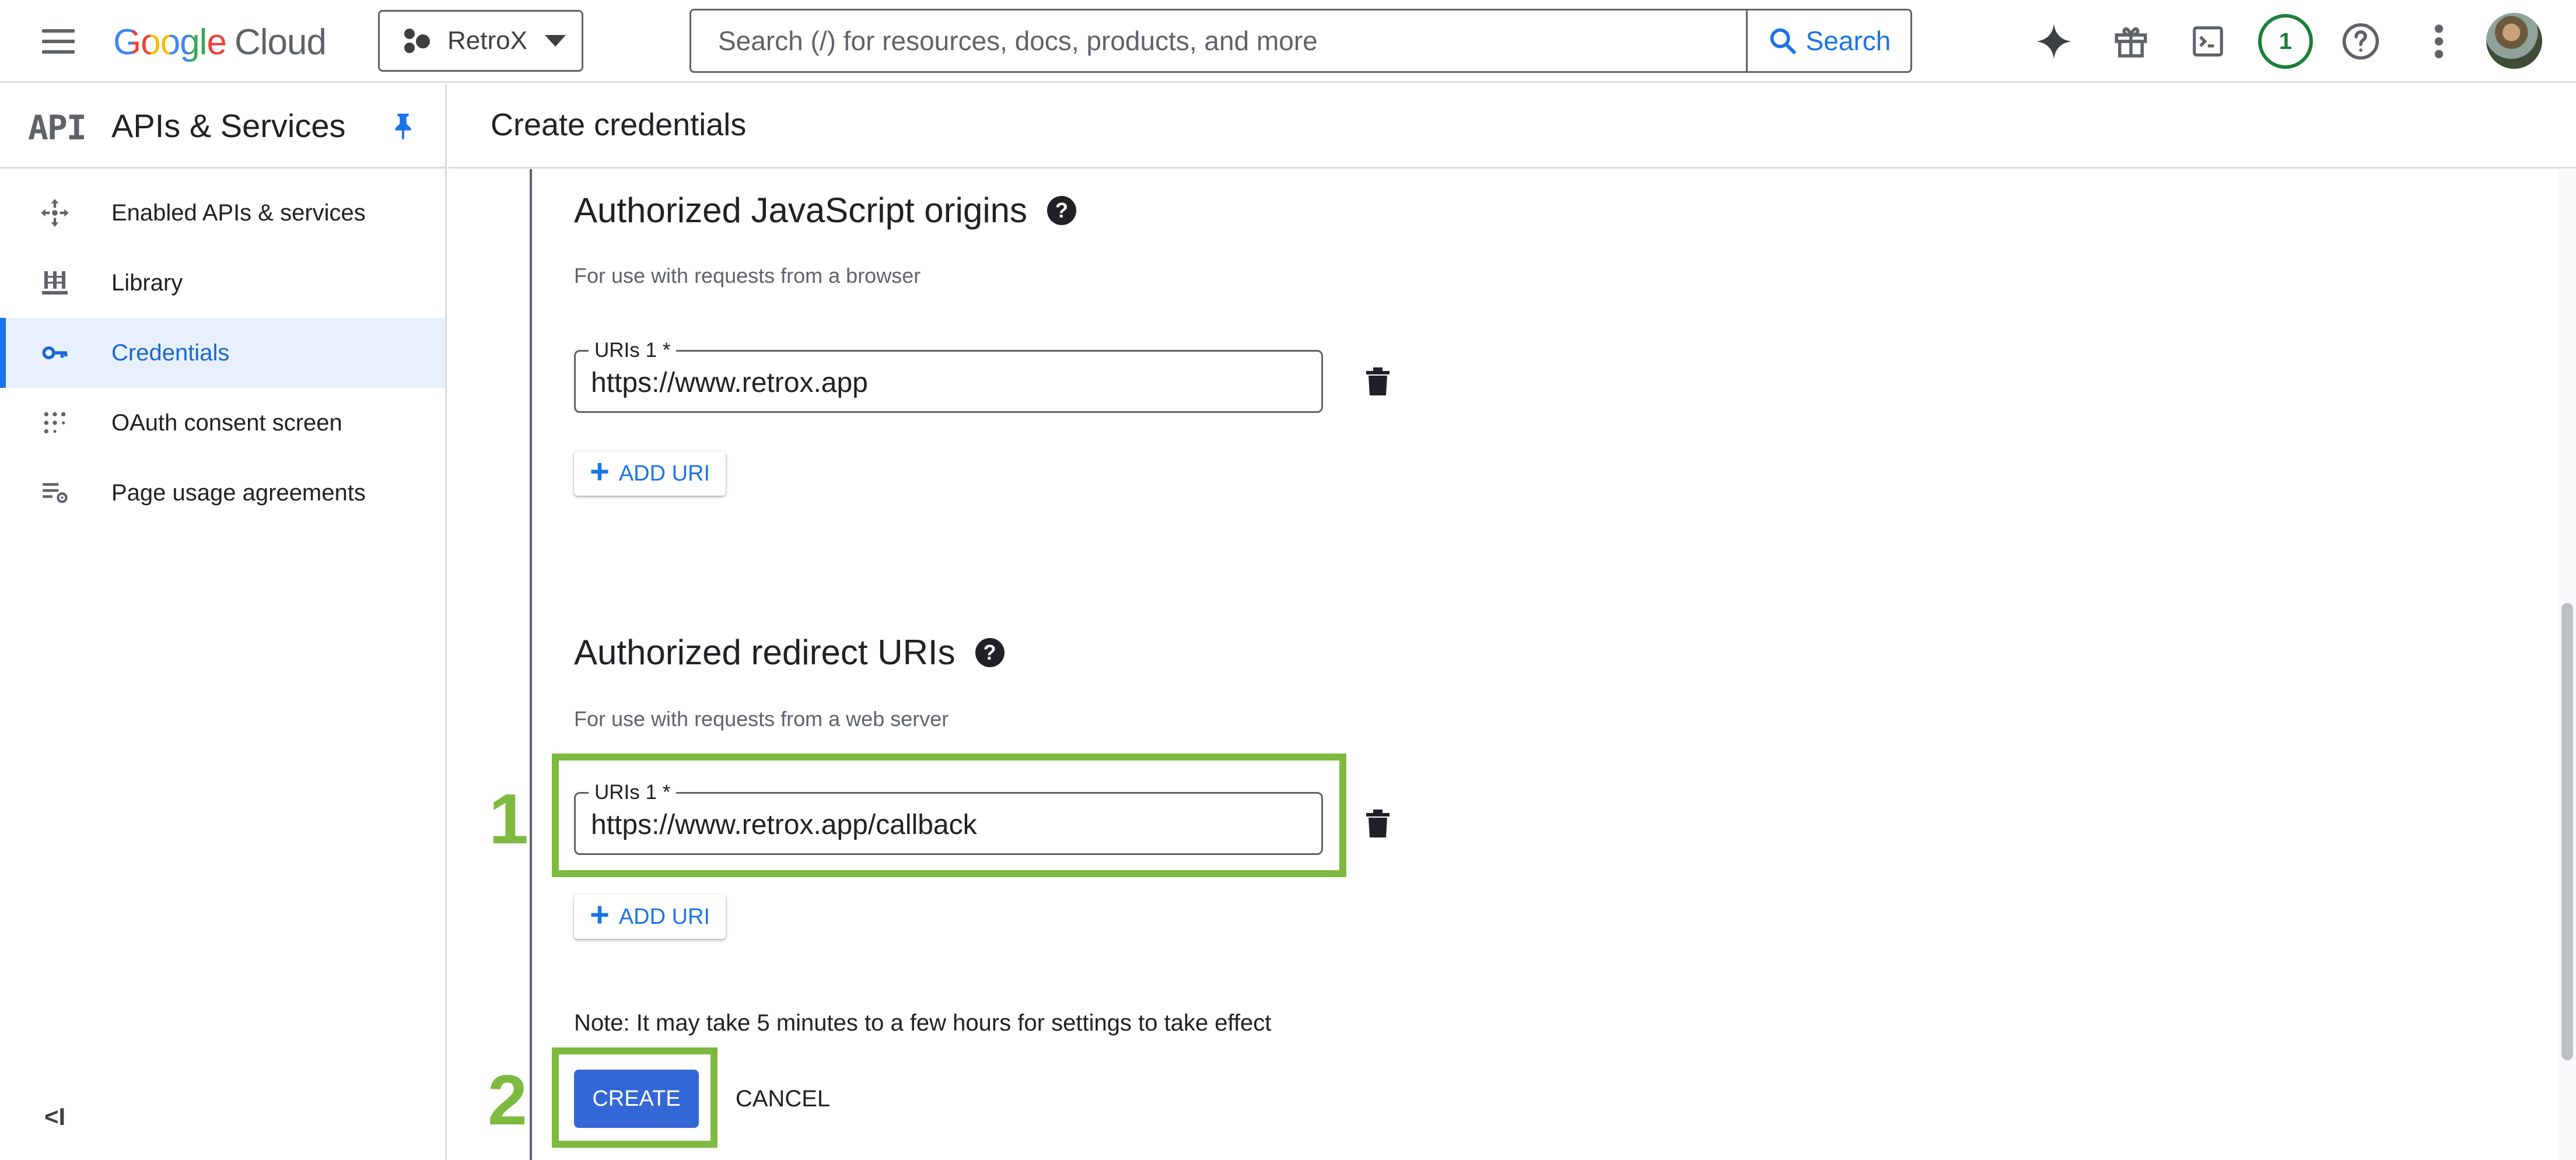  I want to click on step-2-highlight, so click(635, 1097).